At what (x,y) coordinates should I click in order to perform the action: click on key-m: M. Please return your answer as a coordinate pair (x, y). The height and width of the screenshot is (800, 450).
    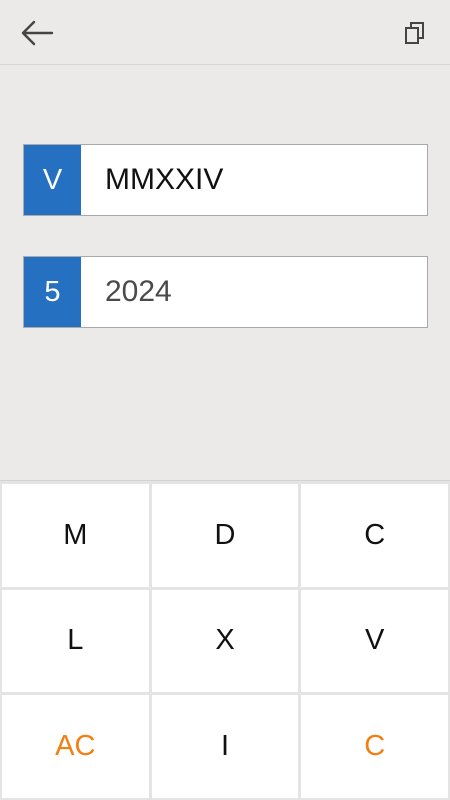
    Looking at the image, I should click on (75, 535).